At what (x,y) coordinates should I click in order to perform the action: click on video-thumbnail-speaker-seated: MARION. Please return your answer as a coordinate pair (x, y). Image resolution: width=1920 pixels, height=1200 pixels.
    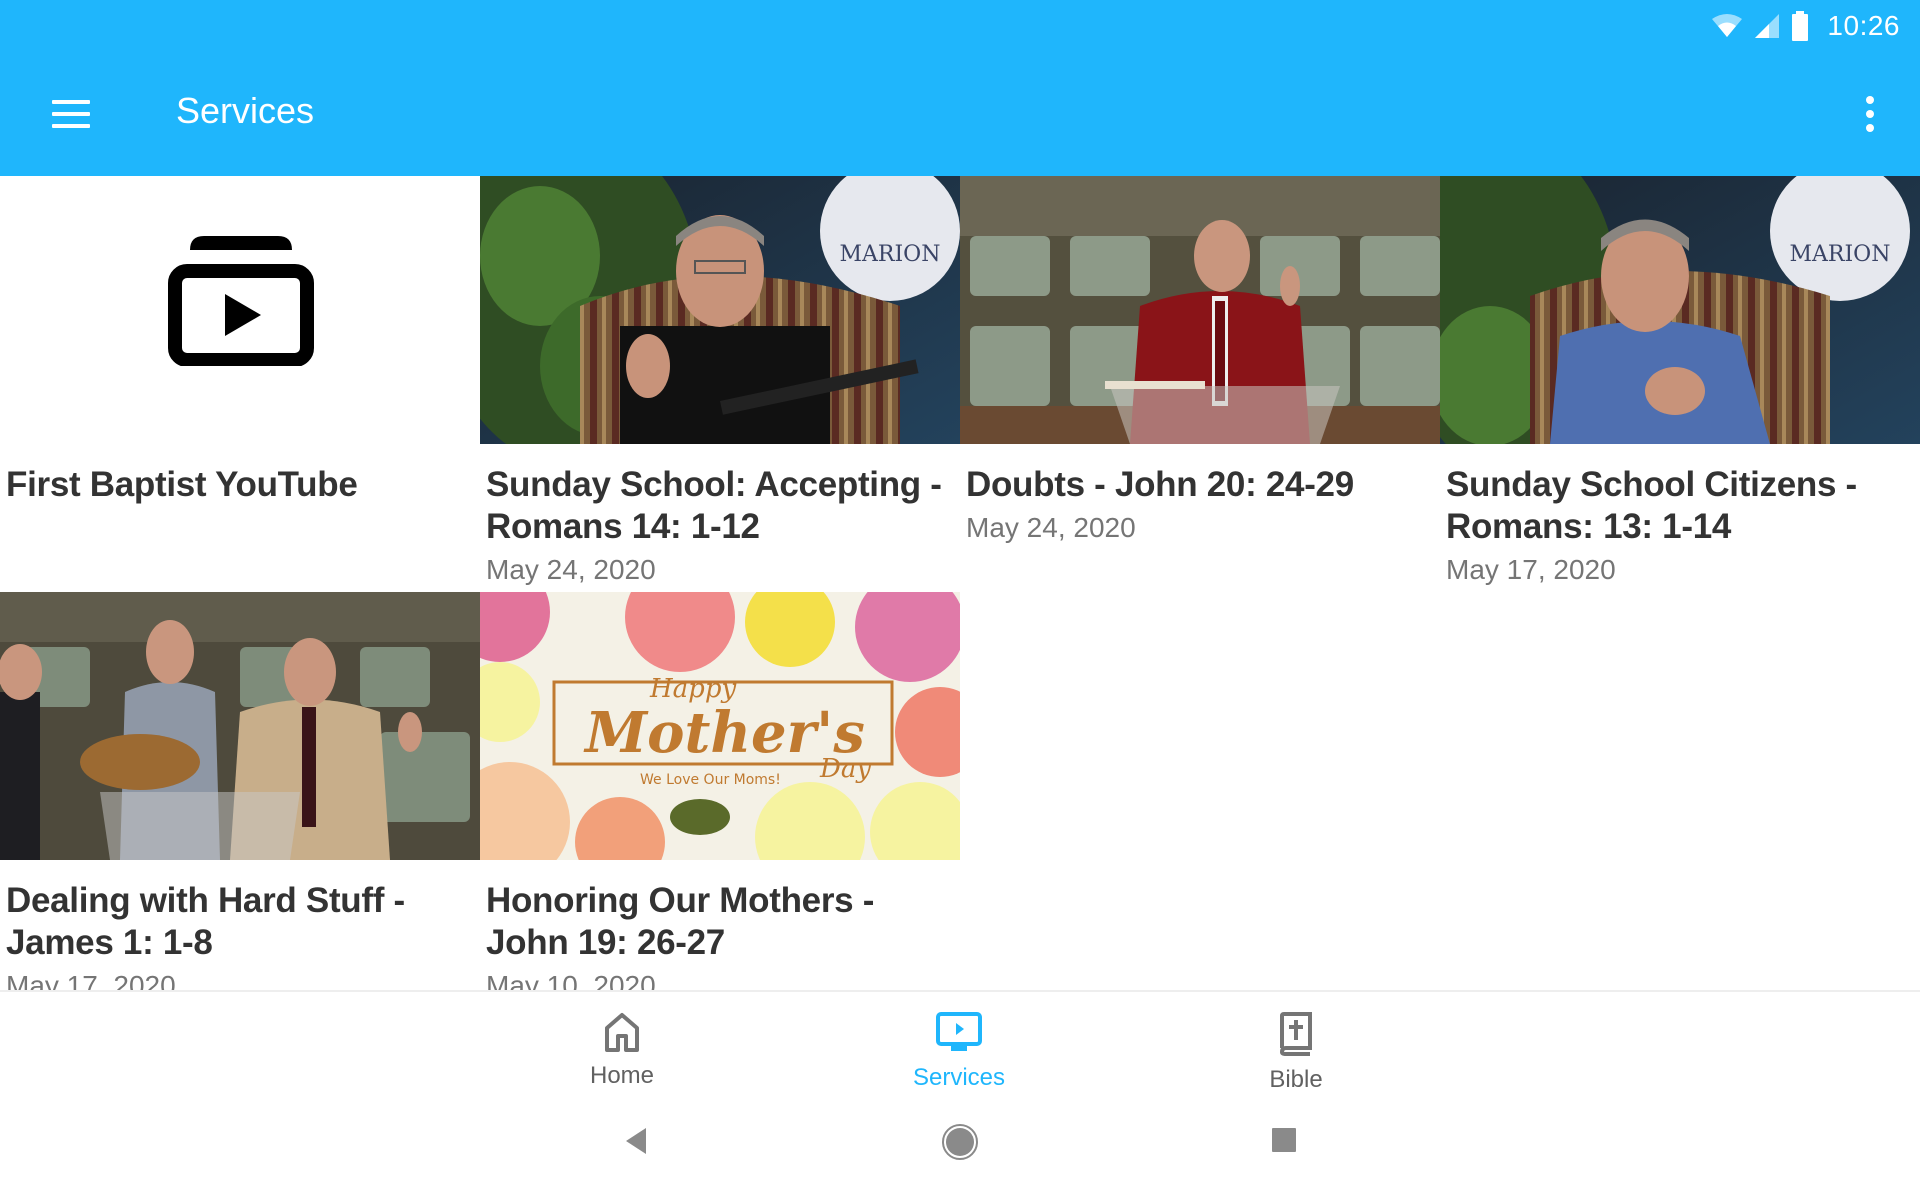
    Looking at the image, I should click on (720, 310).